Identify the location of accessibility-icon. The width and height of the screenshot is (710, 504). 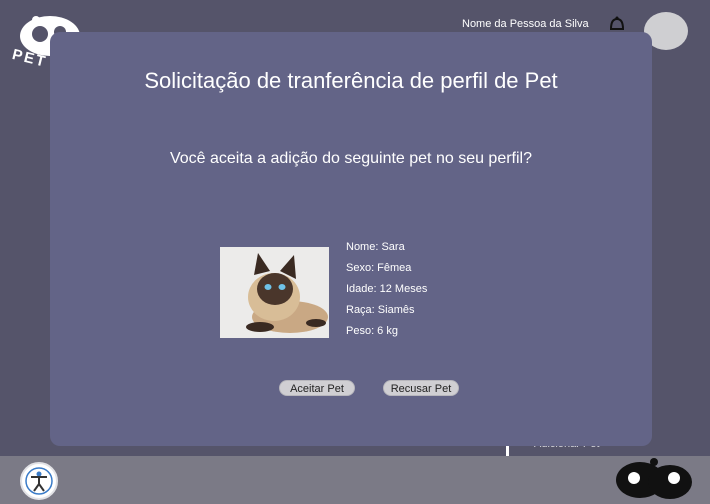
(39, 481).